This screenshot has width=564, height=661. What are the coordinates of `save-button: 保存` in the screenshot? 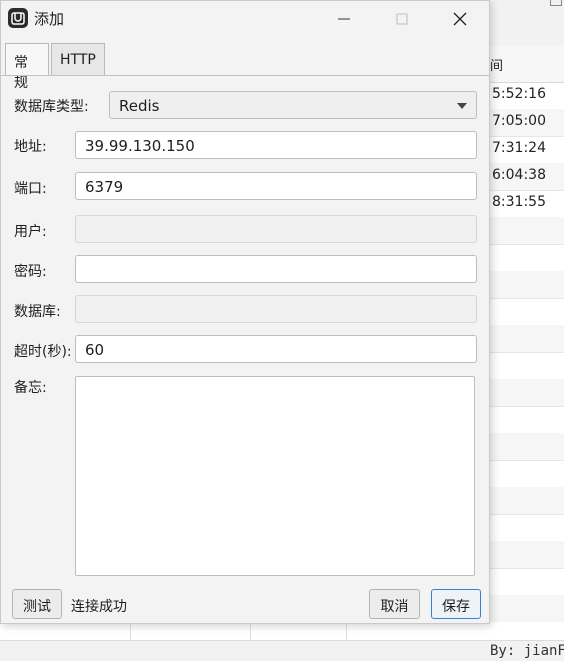 It's located at (456, 604).